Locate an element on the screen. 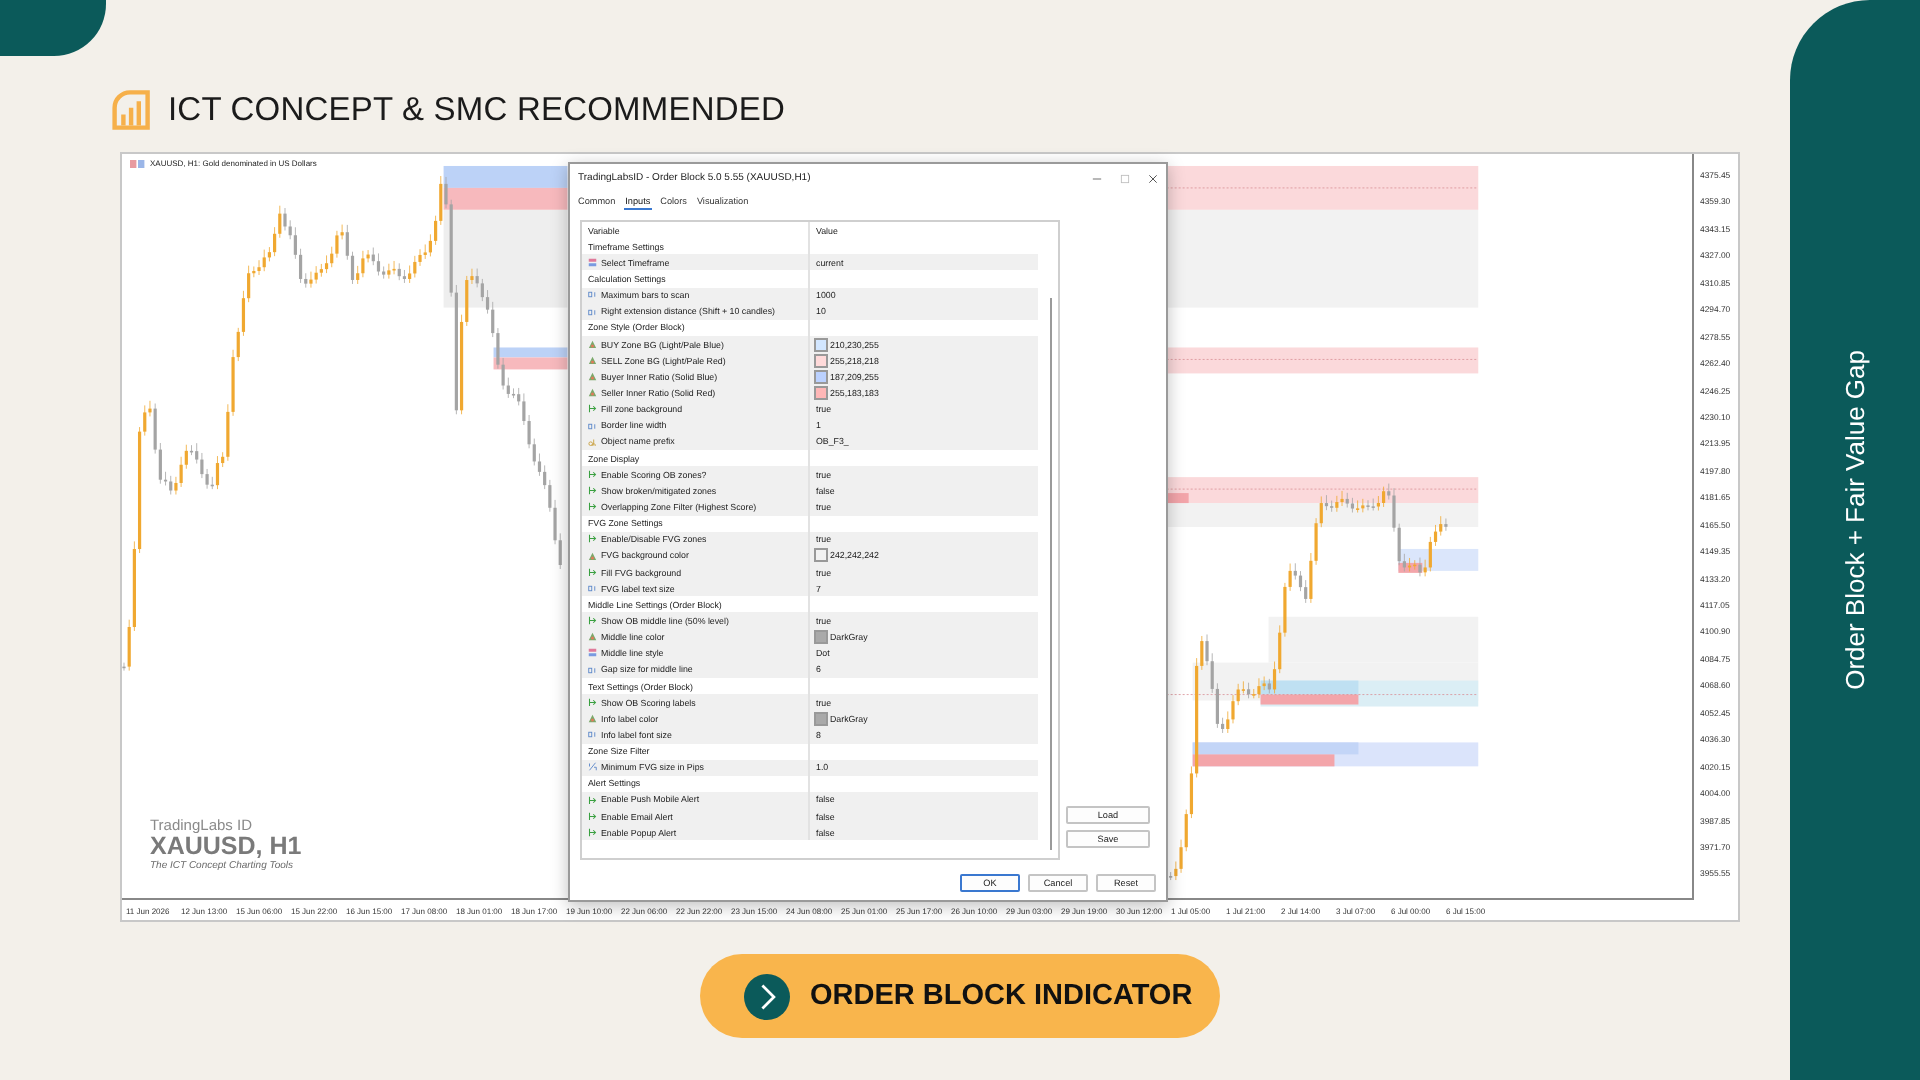  watermark-symbol: XAUUSD, H1 is located at coordinates (226, 846).